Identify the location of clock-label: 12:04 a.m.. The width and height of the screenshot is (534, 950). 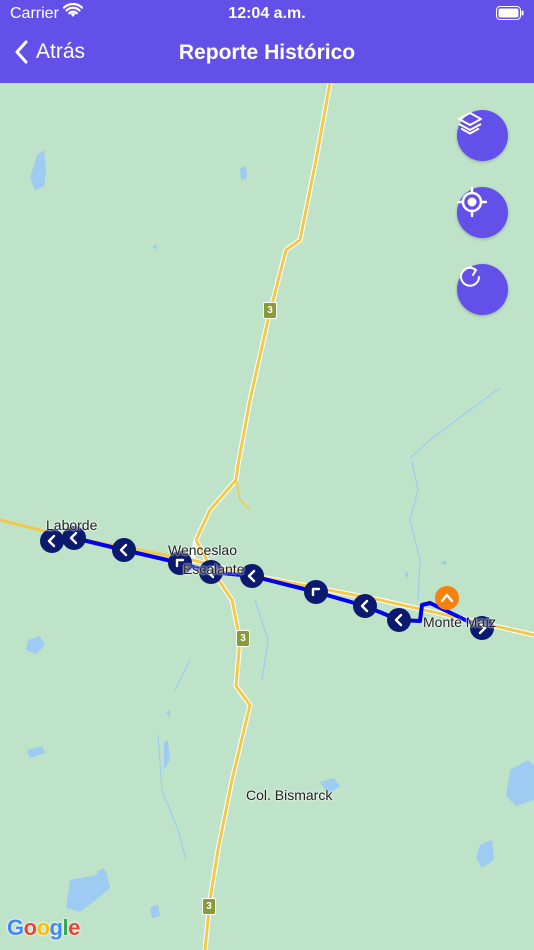
(267, 13).